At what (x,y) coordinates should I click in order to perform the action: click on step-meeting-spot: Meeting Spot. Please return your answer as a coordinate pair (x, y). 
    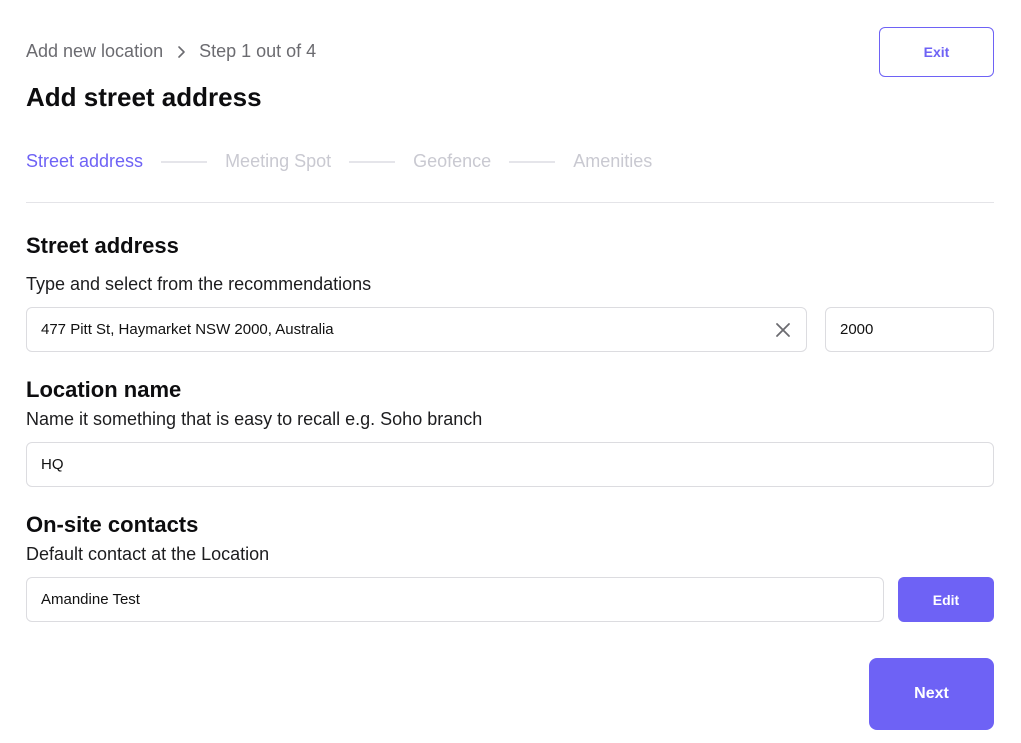
    Looking at the image, I should click on (278, 161).